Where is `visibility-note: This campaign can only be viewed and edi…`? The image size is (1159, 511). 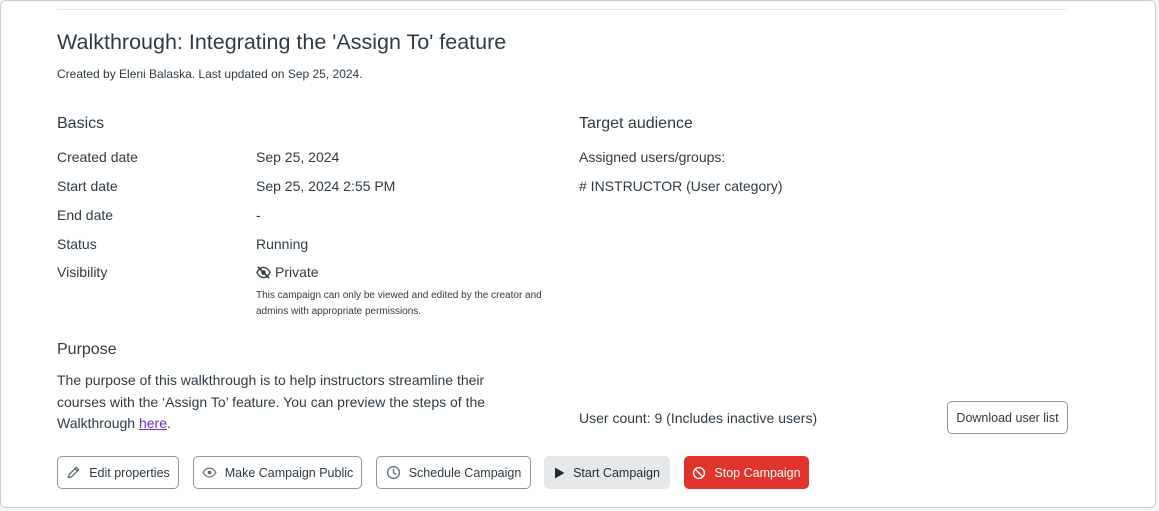 visibility-note: This campaign can only be viewed and edi… is located at coordinates (399, 303).